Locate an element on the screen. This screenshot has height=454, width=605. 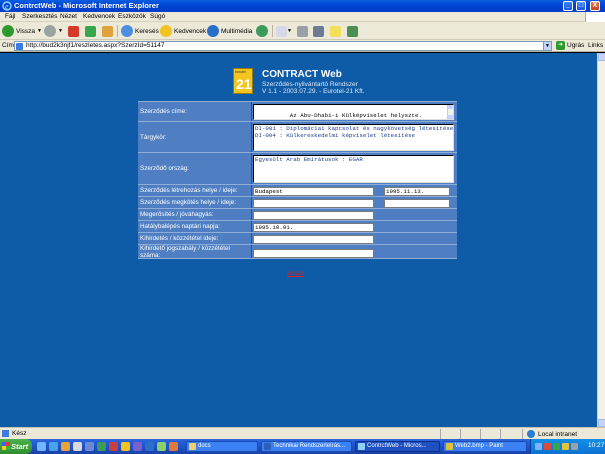
maximize-button: □ is located at coordinates (581, 6).